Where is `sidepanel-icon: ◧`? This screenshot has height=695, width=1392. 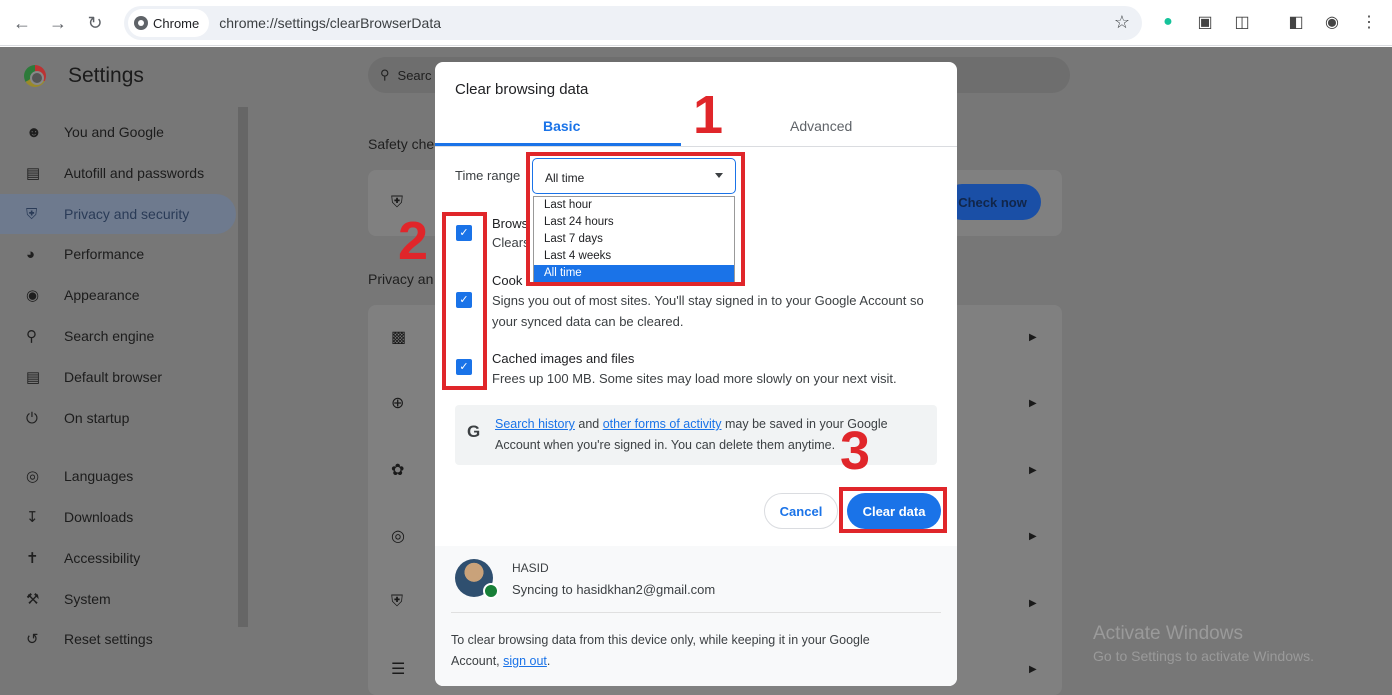
sidepanel-icon: ◧ is located at coordinates (1296, 22).